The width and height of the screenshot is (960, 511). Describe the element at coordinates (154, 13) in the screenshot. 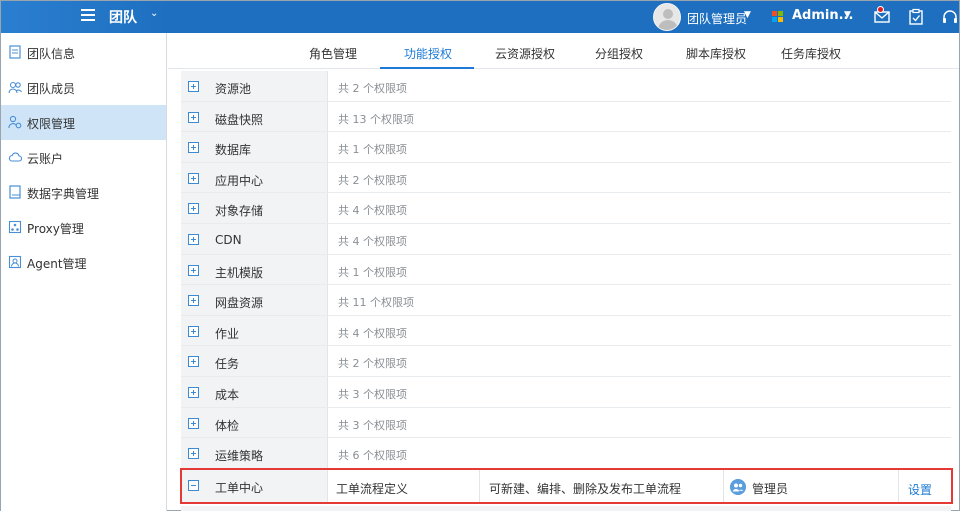

I see `chevron-down-icon: ⌄` at that location.